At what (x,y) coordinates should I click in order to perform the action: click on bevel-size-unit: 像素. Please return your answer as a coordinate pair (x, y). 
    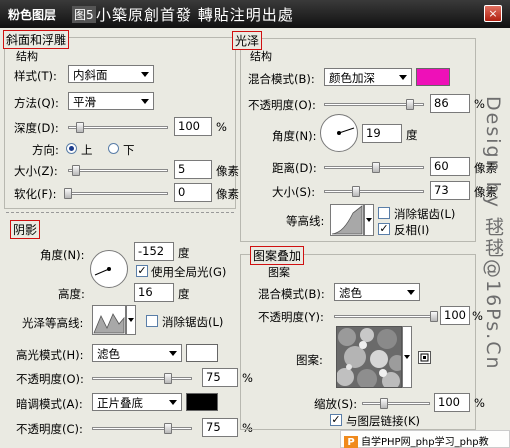
    Looking at the image, I should click on (227, 171).